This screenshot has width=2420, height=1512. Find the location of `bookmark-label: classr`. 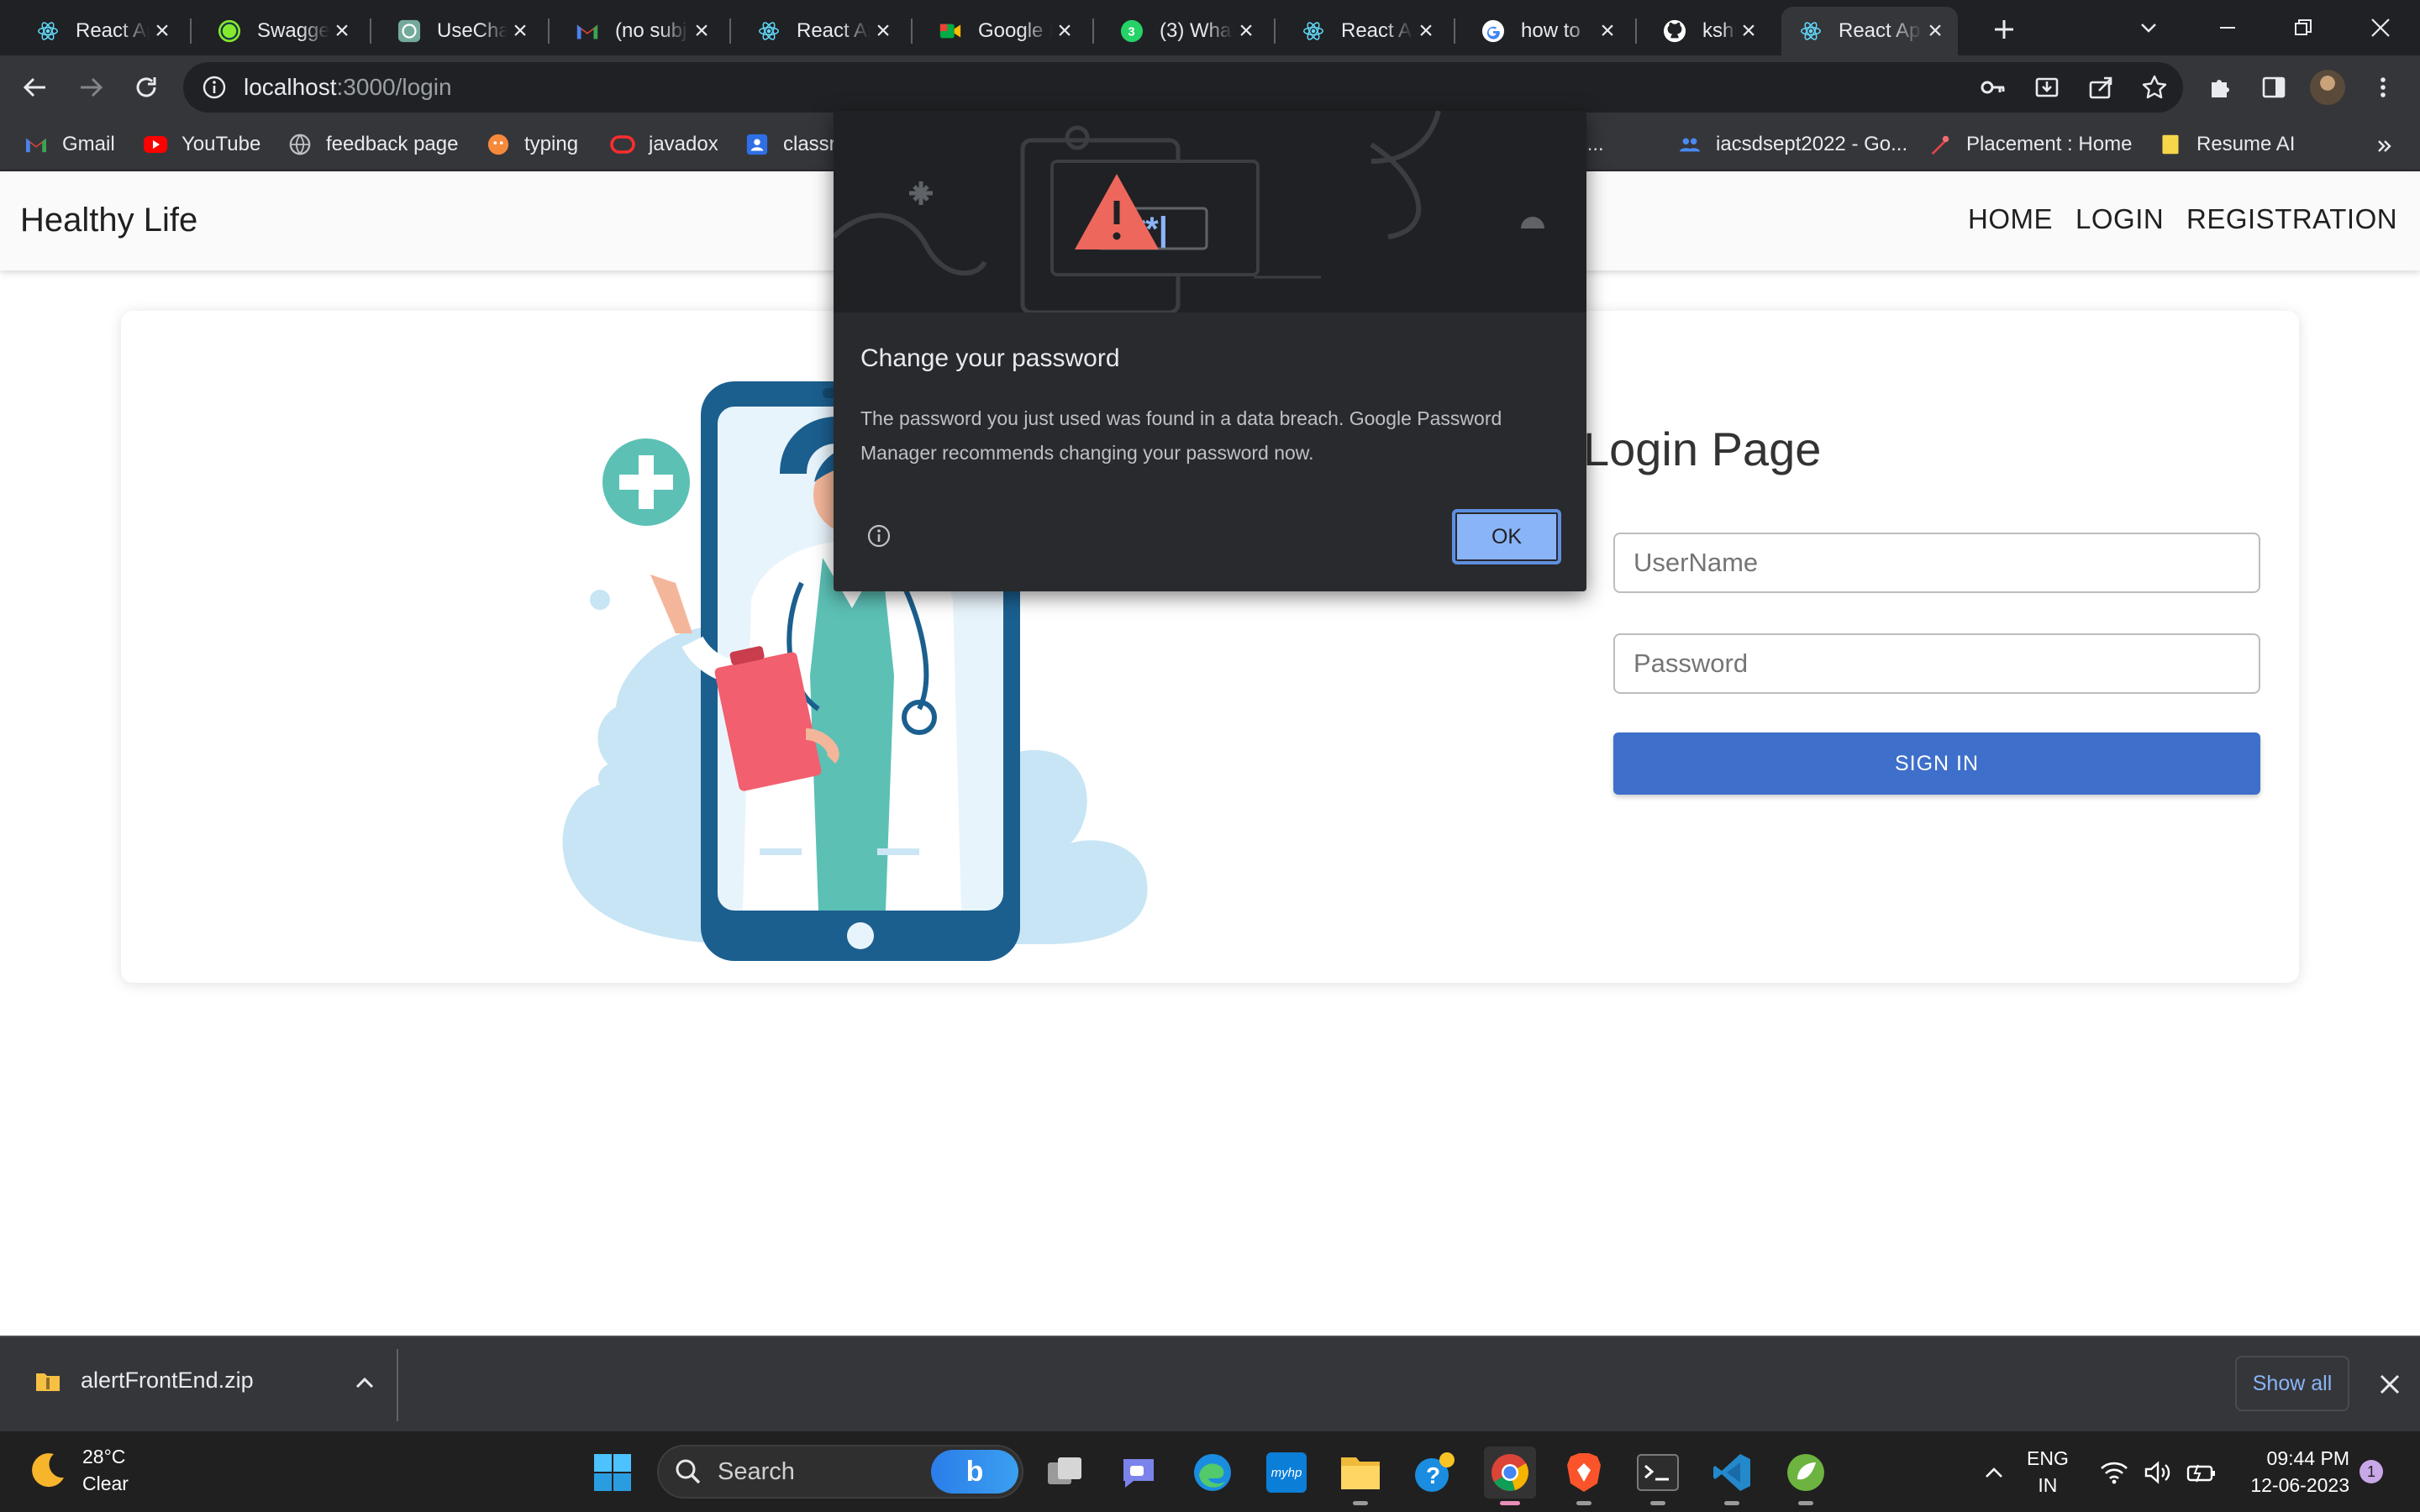

bookmark-label: classr is located at coordinates (810, 144).